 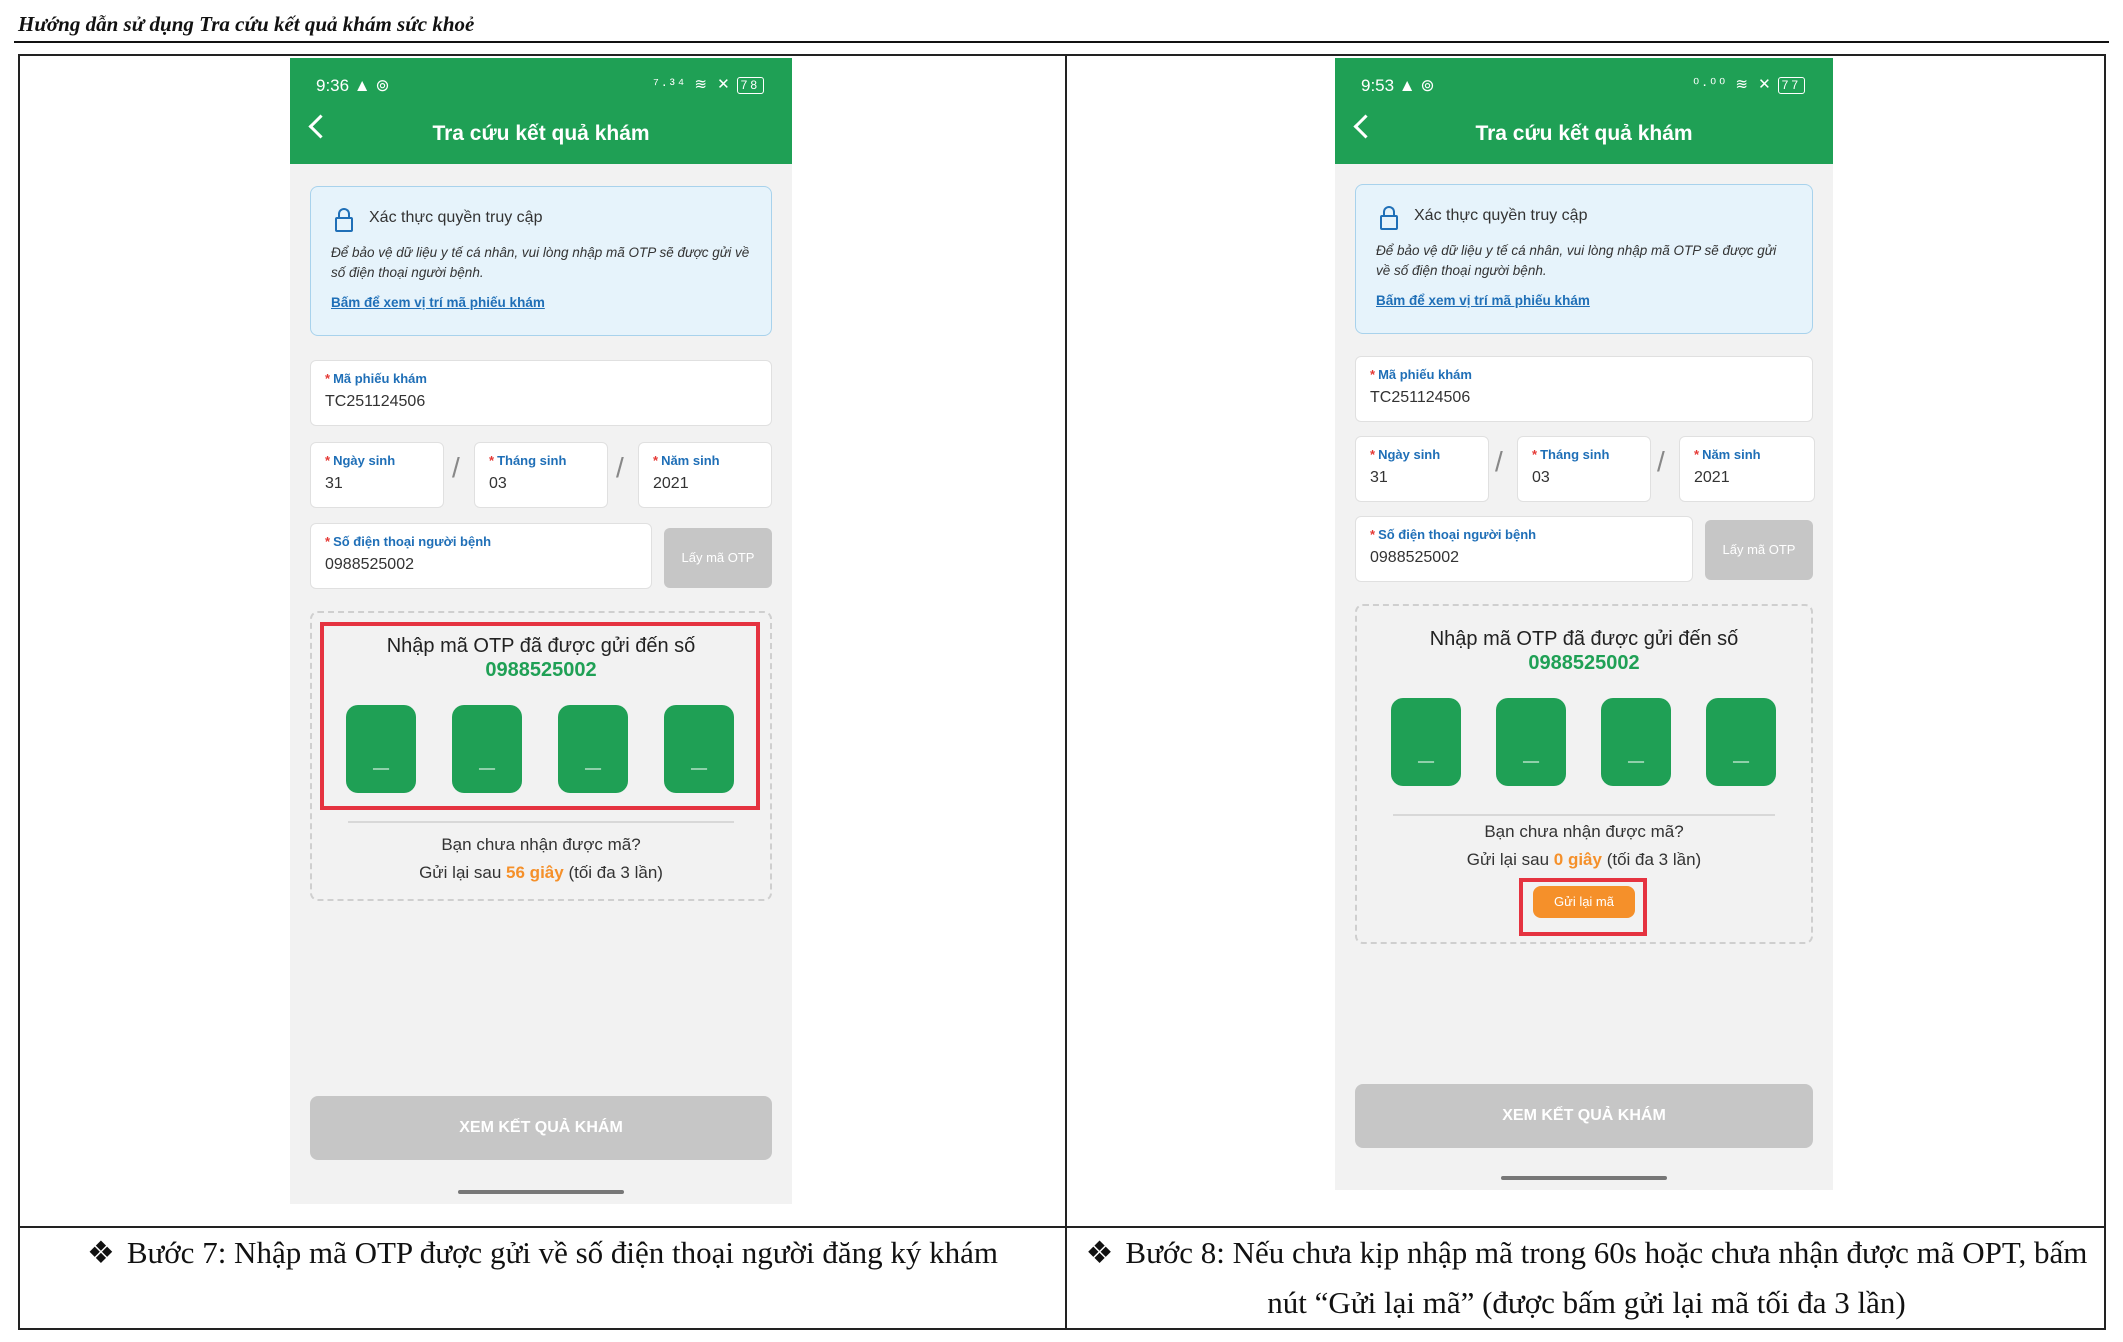 What do you see at coordinates (1584, 639) in the screenshot?
I see `otp-prompt: Nhập mã OTP đã được gửi đến số` at bounding box center [1584, 639].